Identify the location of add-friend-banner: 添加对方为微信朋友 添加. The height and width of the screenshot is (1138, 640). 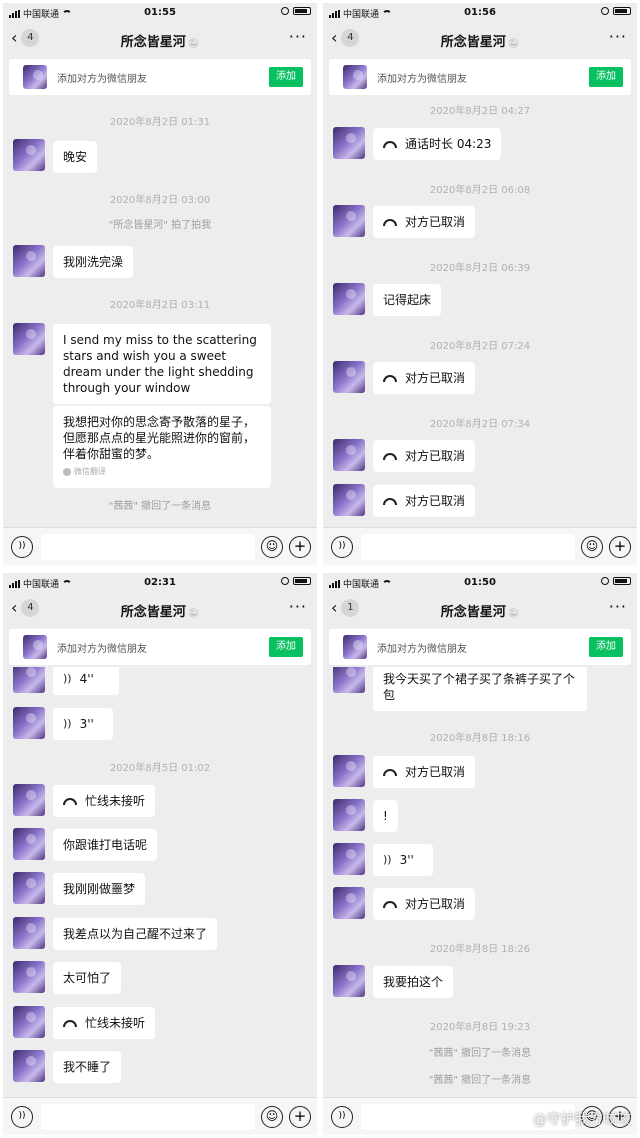
(160, 77).